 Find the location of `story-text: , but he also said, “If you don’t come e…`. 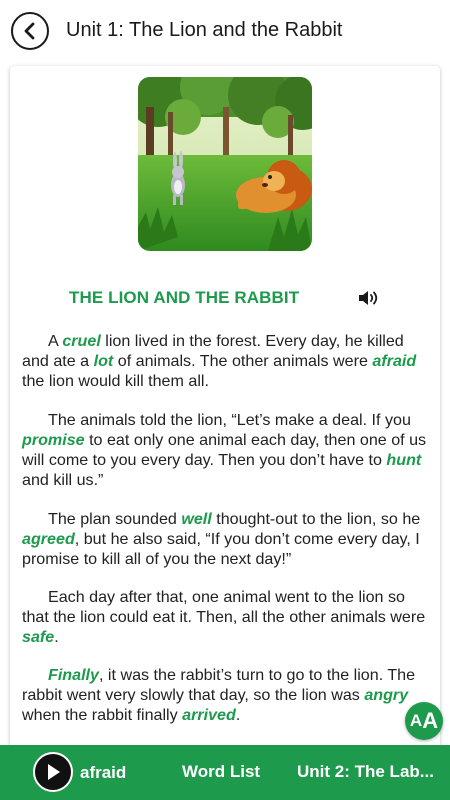

story-text: , but he also said, “If you don’t come e… is located at coordinates (221, 549).